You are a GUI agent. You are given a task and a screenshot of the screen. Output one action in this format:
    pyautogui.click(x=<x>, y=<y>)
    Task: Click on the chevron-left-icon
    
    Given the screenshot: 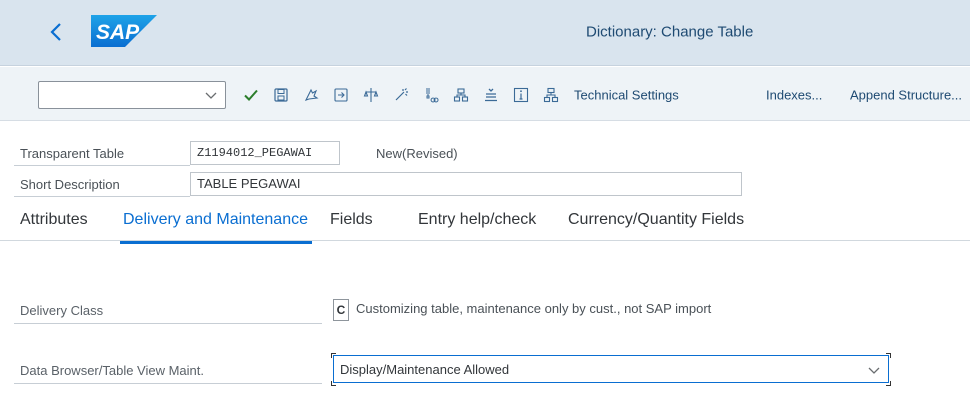 What is the action you would take?
    pyautogui.click(x=55, y=32)
    